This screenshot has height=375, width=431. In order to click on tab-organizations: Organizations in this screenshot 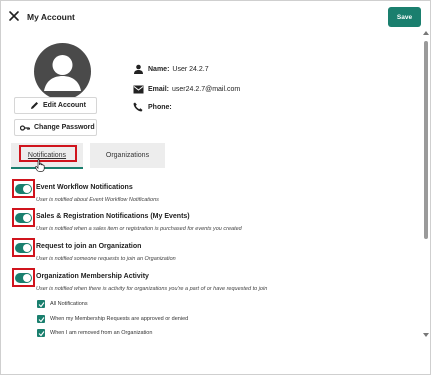, I will do `click(127, 155)`.